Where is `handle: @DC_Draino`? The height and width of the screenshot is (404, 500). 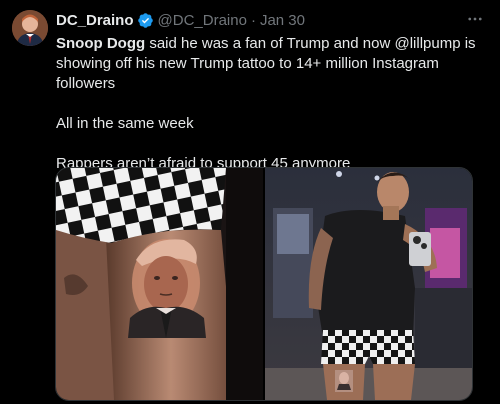 handle: @DC_Draino is located at coordinates (202, 20).